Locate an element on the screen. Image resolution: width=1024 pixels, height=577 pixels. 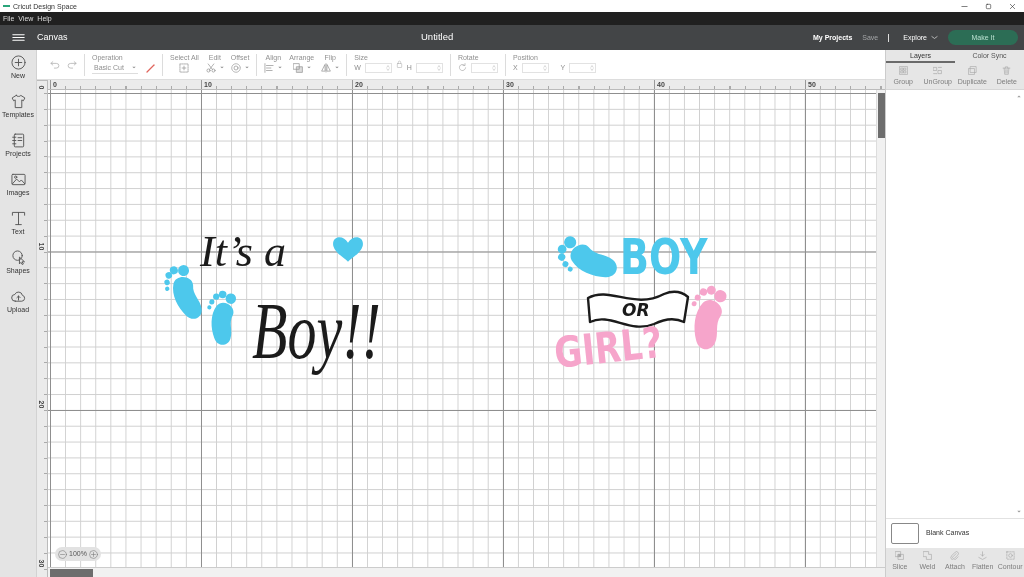
close-icon is located at coordinates (1012, 6).